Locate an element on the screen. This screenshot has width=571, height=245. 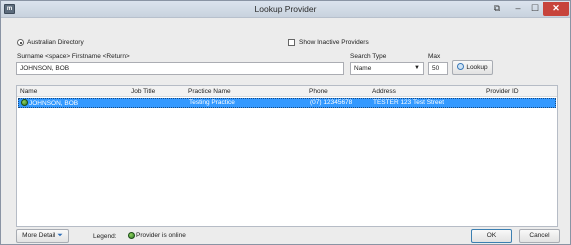
name-search-input: JOHNSON, BOB is located at coordinates (180, 68).